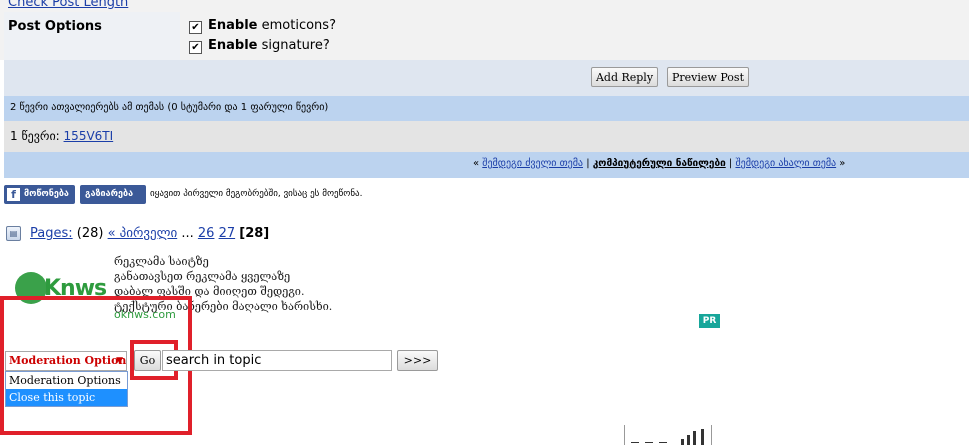 This screenshot has width=969, height=445. I want to click on forum-category-link: კომპიუტერული ნაწილები, so click(659, 163).